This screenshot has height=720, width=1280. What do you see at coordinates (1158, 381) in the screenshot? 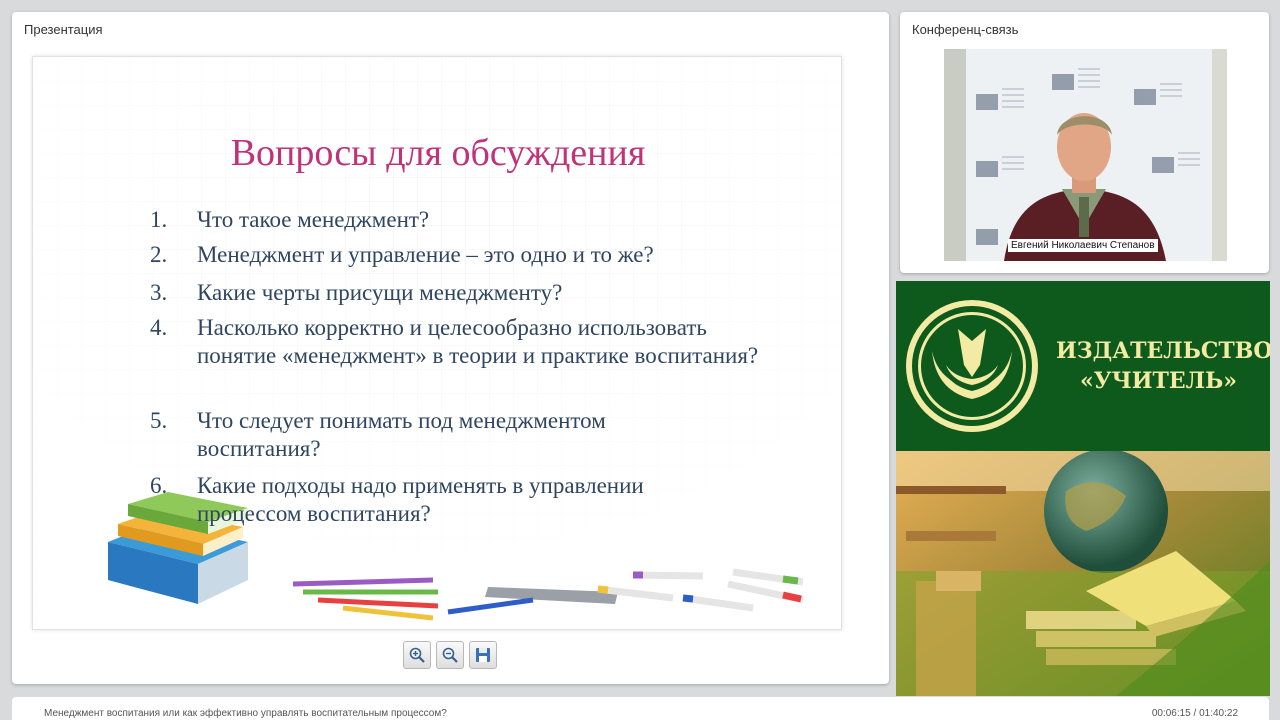
I see `publisher-name-line2: «УЧИТЕЛЬ»` at bounding box center [1158, 381].